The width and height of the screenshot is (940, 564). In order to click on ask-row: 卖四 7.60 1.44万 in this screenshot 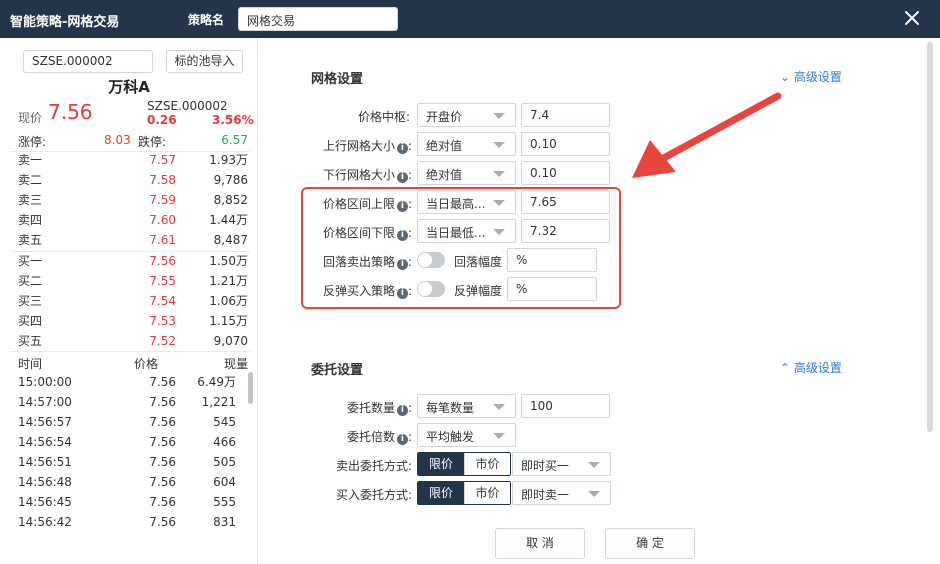, I will do `click(133, 220)`.